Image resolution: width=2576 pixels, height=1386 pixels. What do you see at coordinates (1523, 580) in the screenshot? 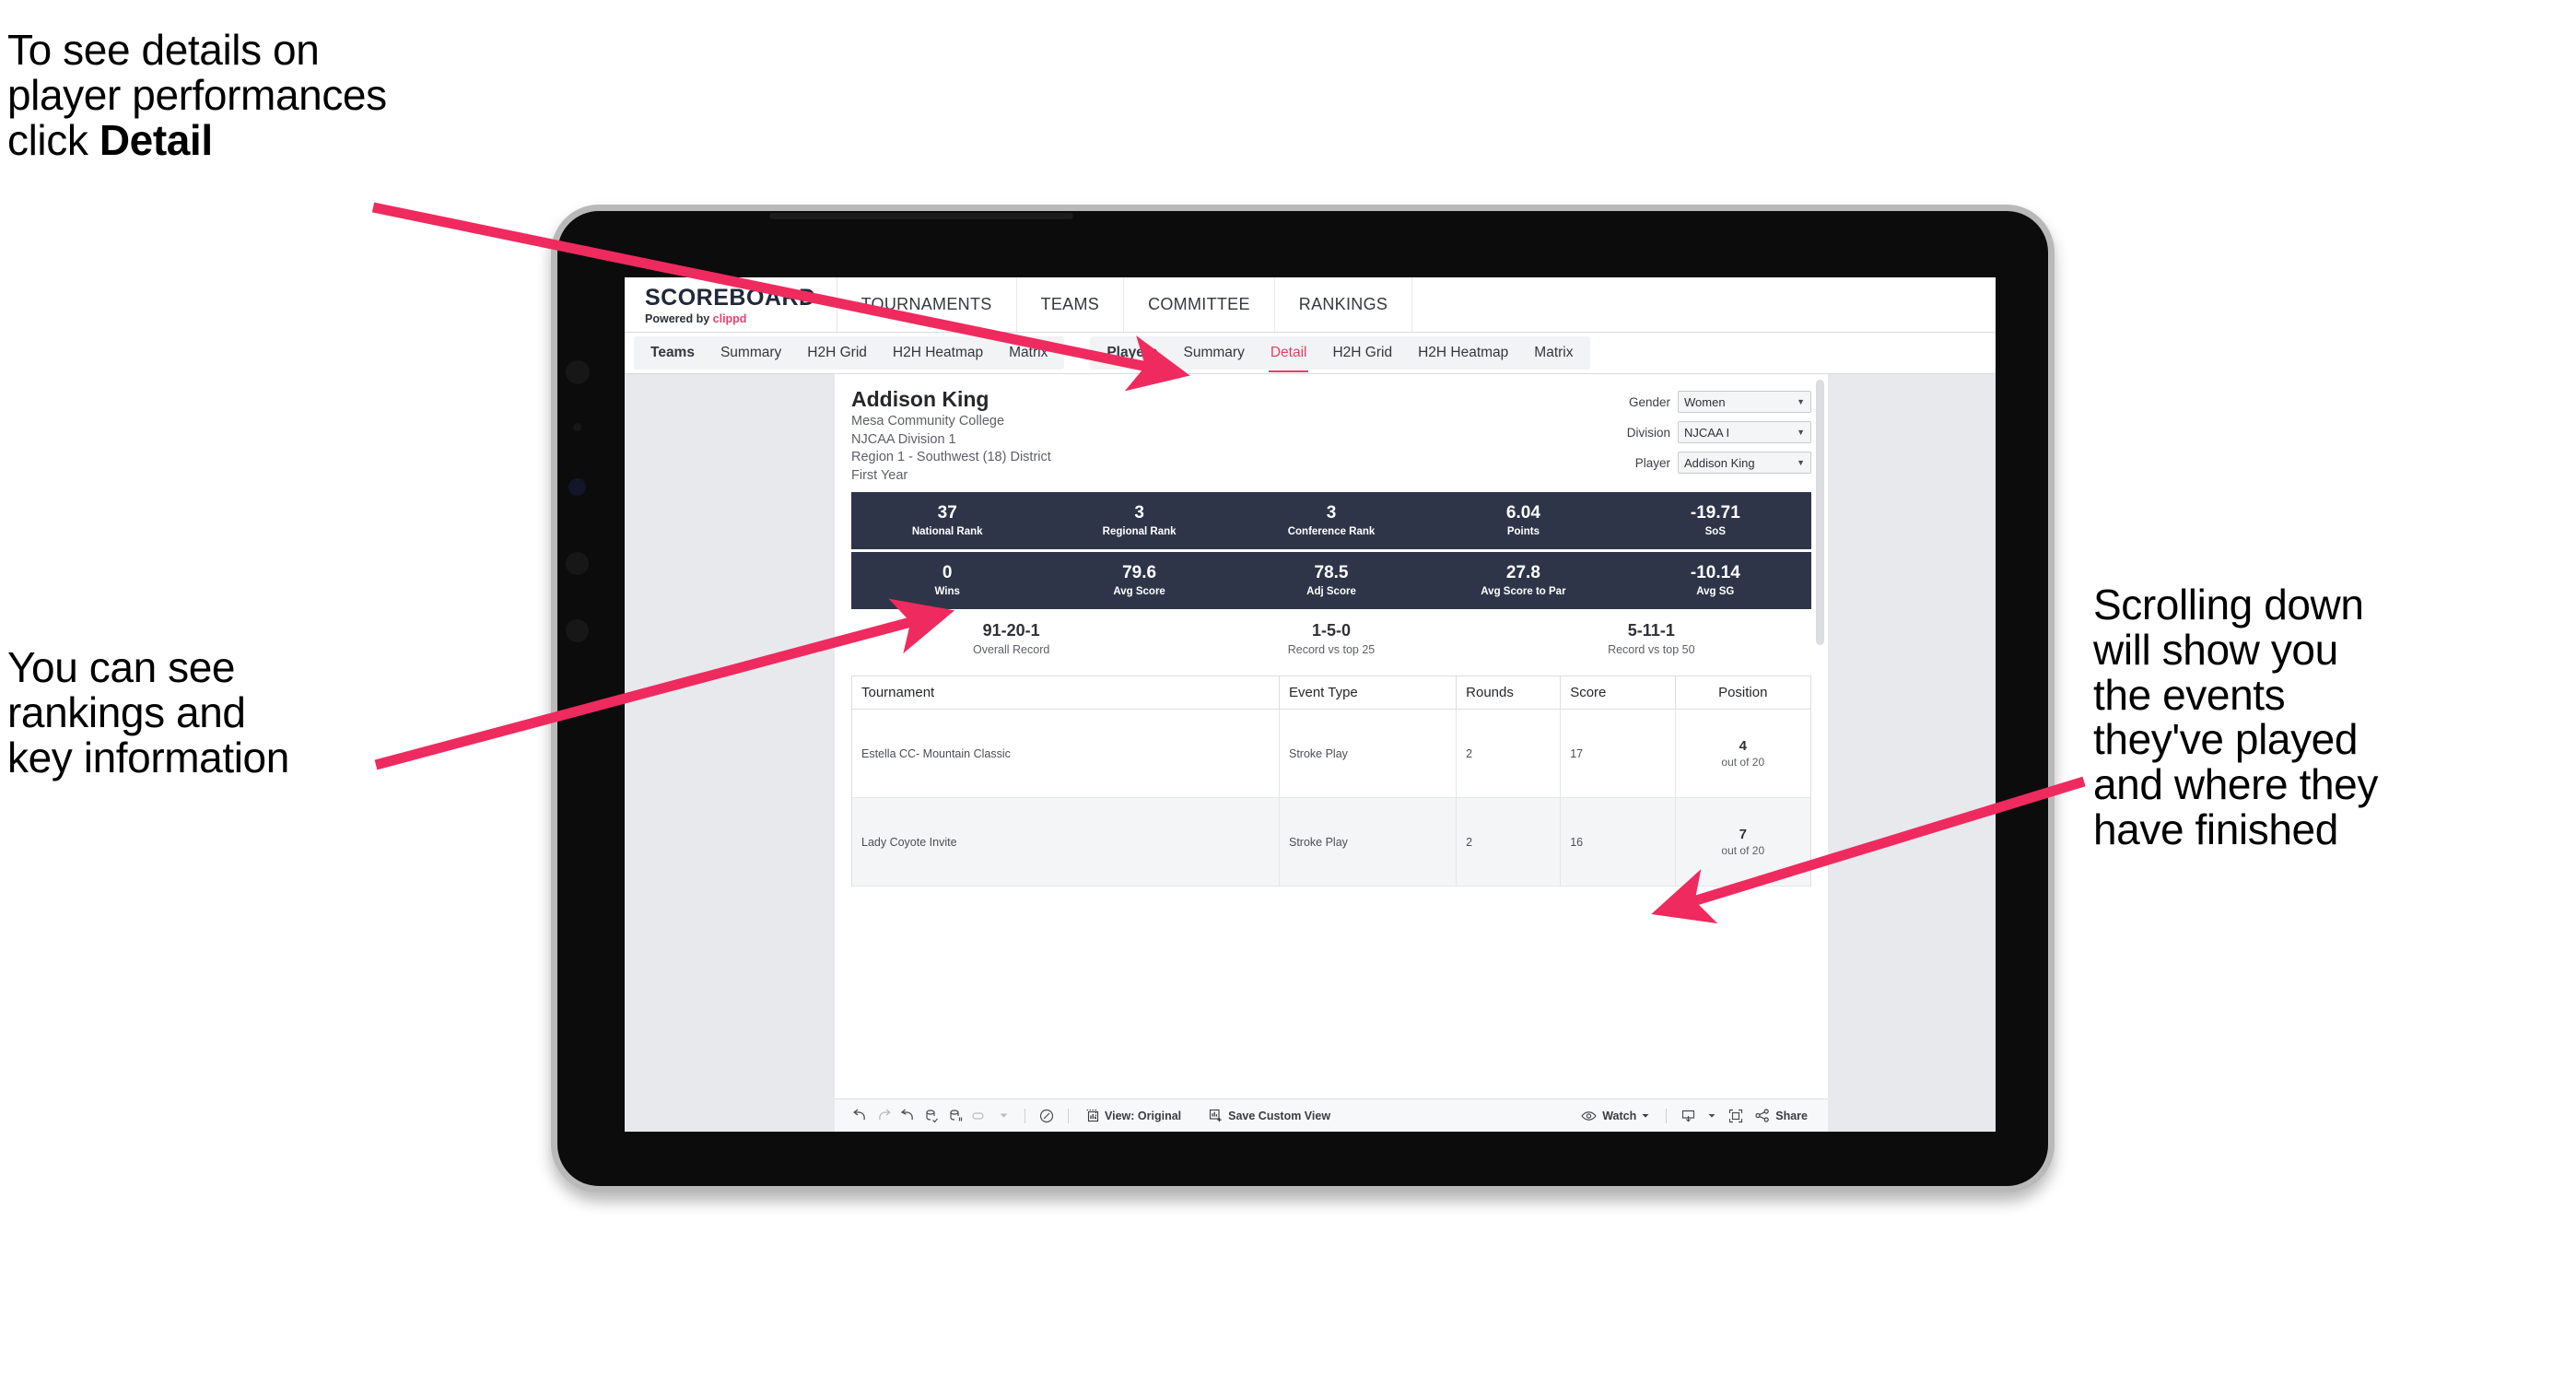
I see `stat-avg-score-to-par: 27.8 Avg Score to Par` at bounding box center [1523, 580].